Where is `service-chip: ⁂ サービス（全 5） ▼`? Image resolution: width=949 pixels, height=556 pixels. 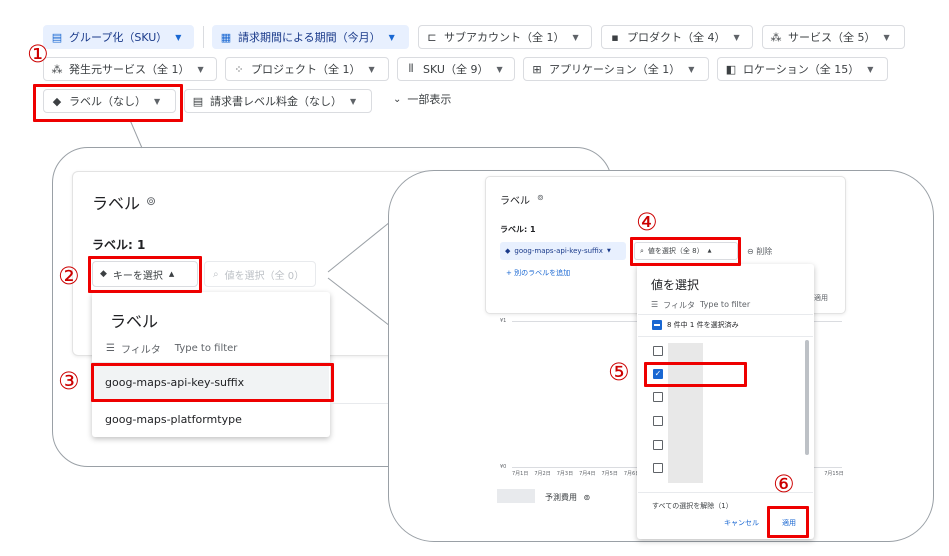 service-chip: ⁂ サービス（全 5） ▼ is located at coordinates (833, 37).